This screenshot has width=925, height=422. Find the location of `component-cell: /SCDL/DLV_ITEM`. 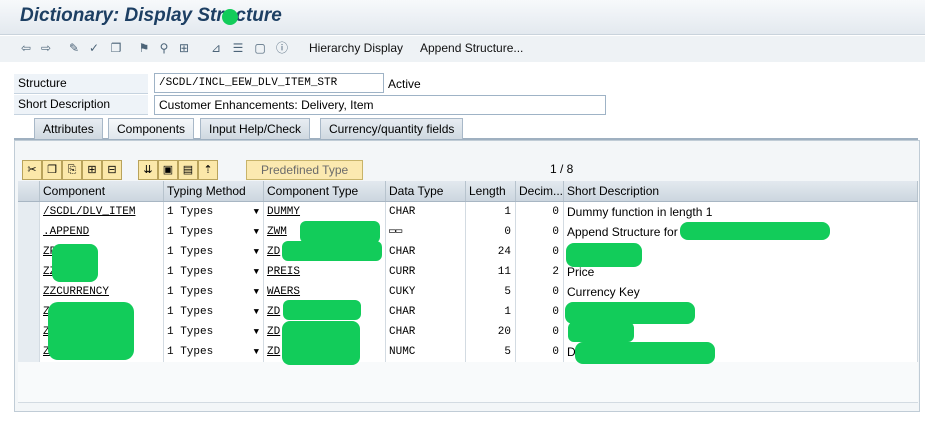

component-cell: /SCDL/DLV_ITEM is located at coordinates (102, 212).